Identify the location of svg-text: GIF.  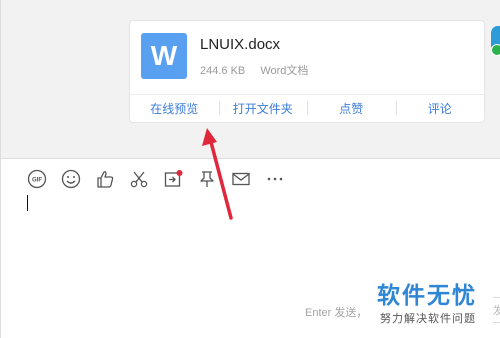
(37, 181).